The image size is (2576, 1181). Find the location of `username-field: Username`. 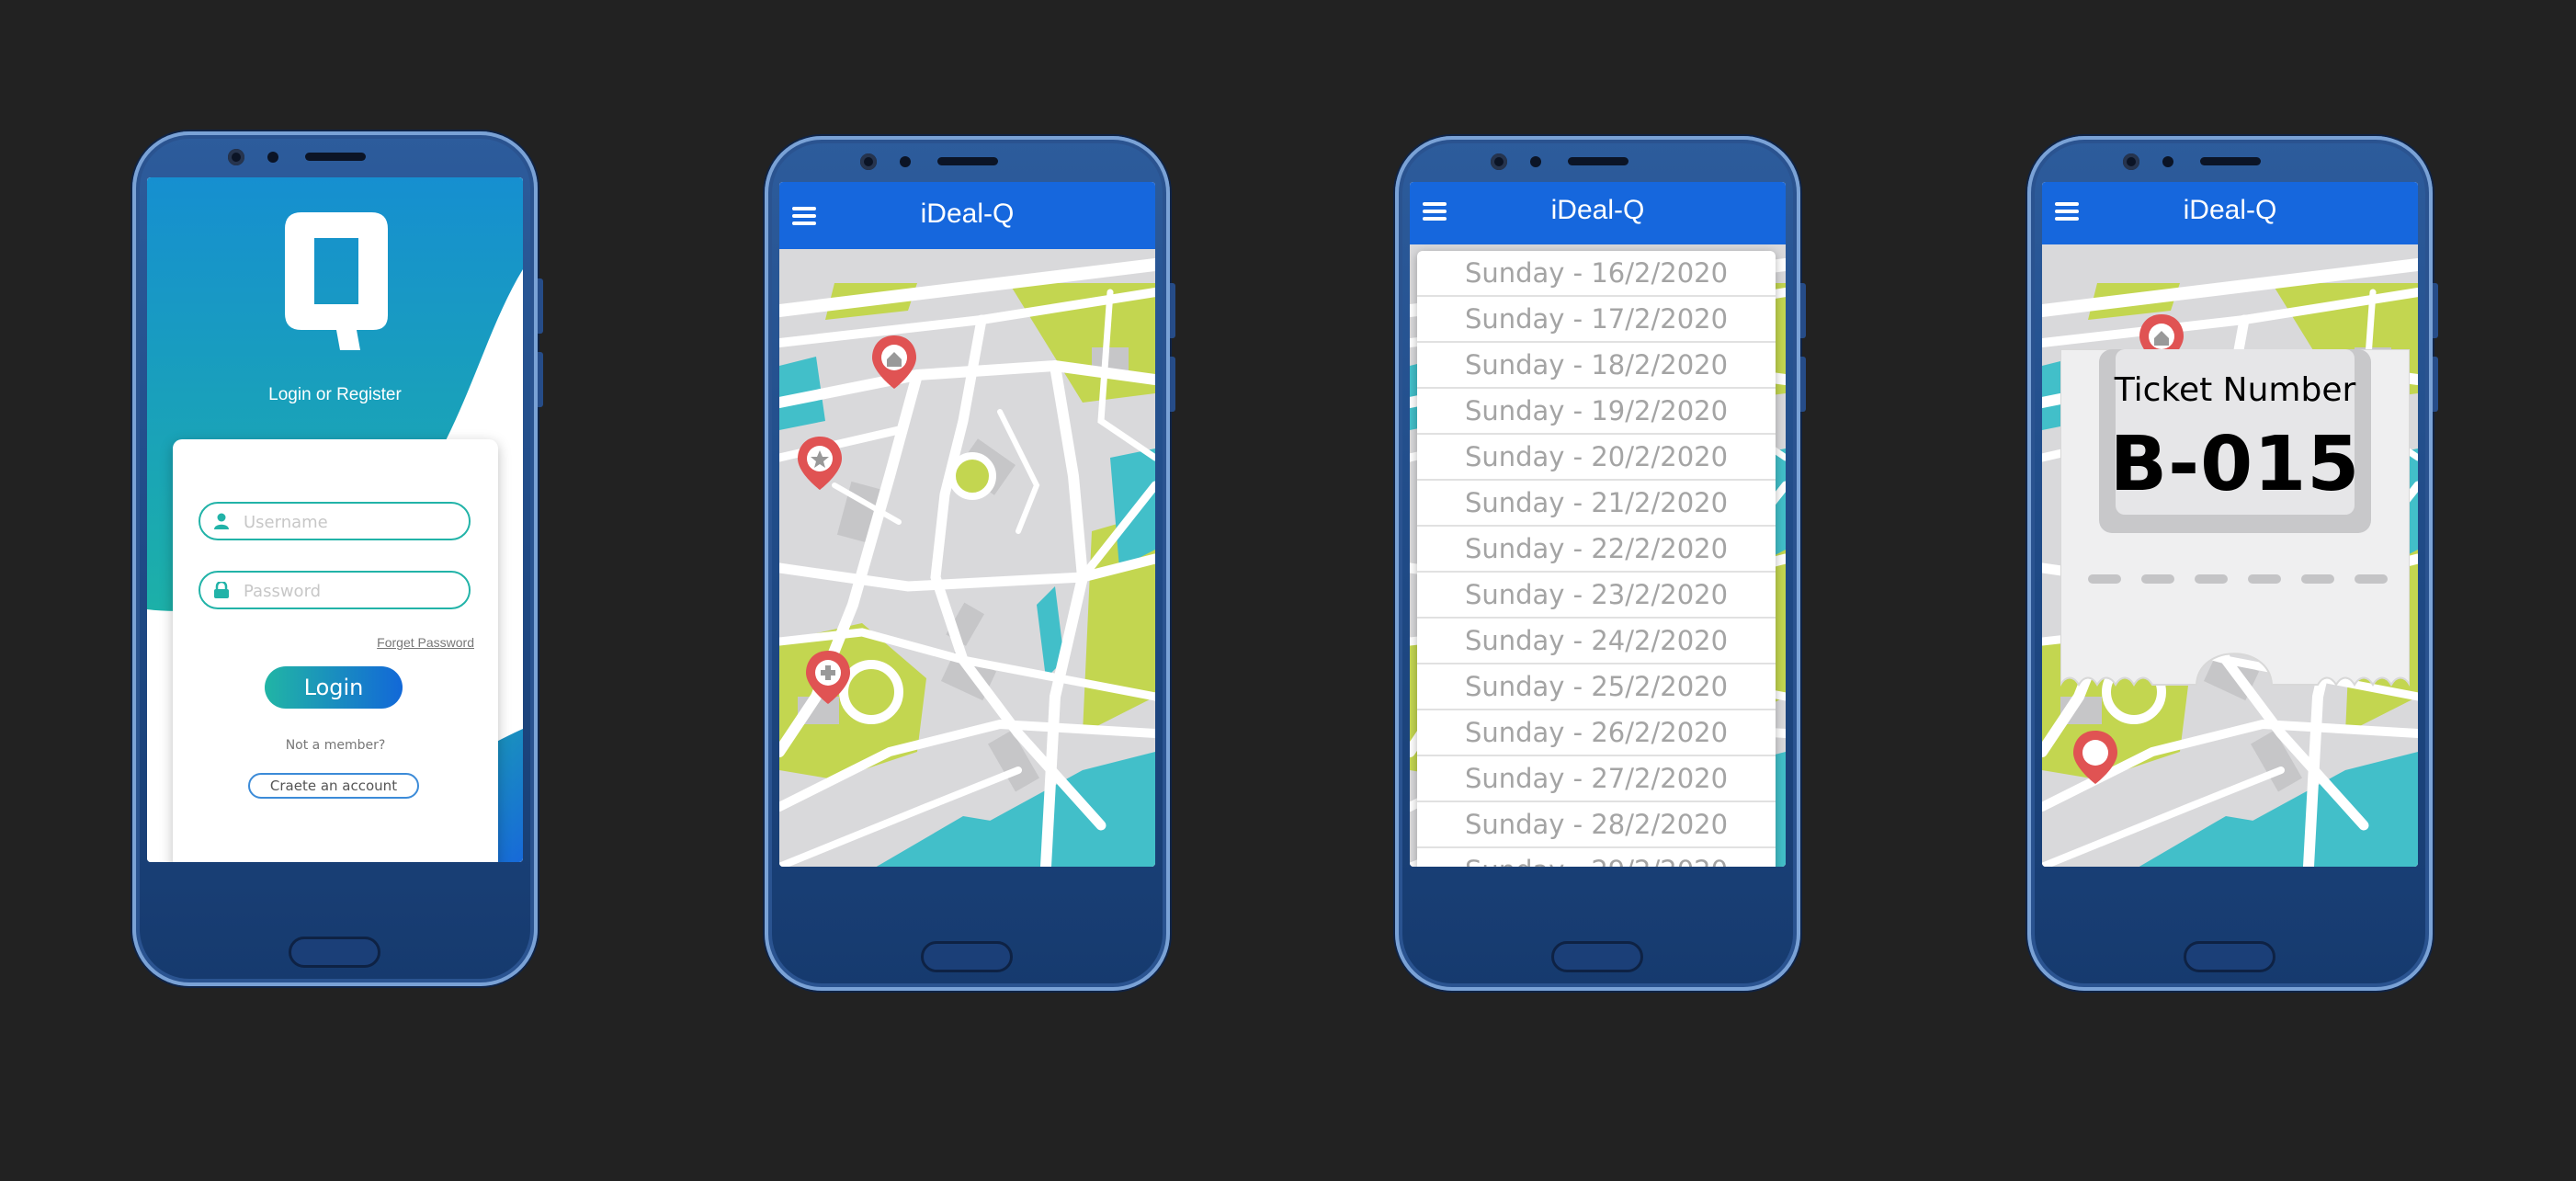

username-field: Username is located at coordinates (335, 521).